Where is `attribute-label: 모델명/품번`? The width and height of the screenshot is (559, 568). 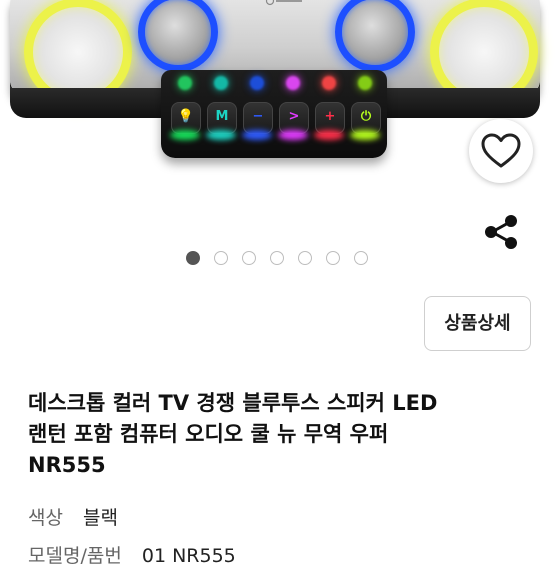
attribute-label: 모델명/품번 is located at coordinates (75, 556).